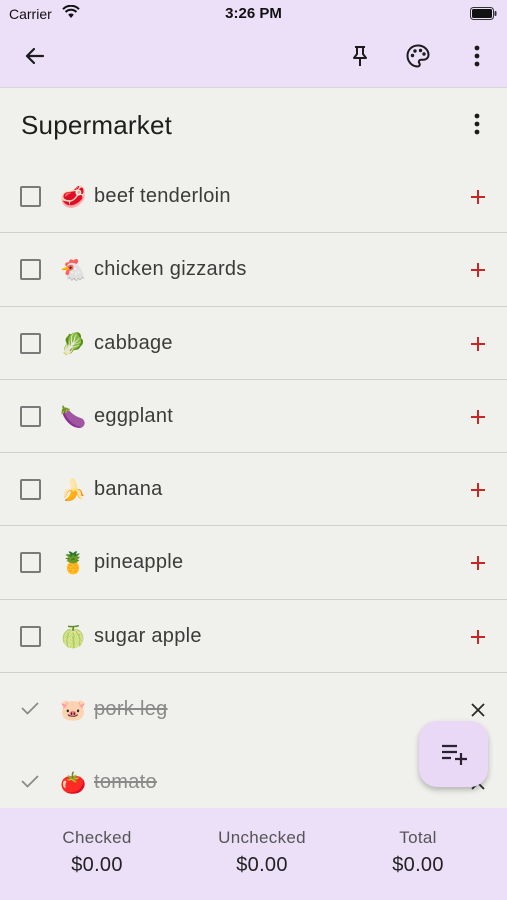 This screenshot has width=507, height=900. I want to click on checked-value: $0.00, so click(97, 865).